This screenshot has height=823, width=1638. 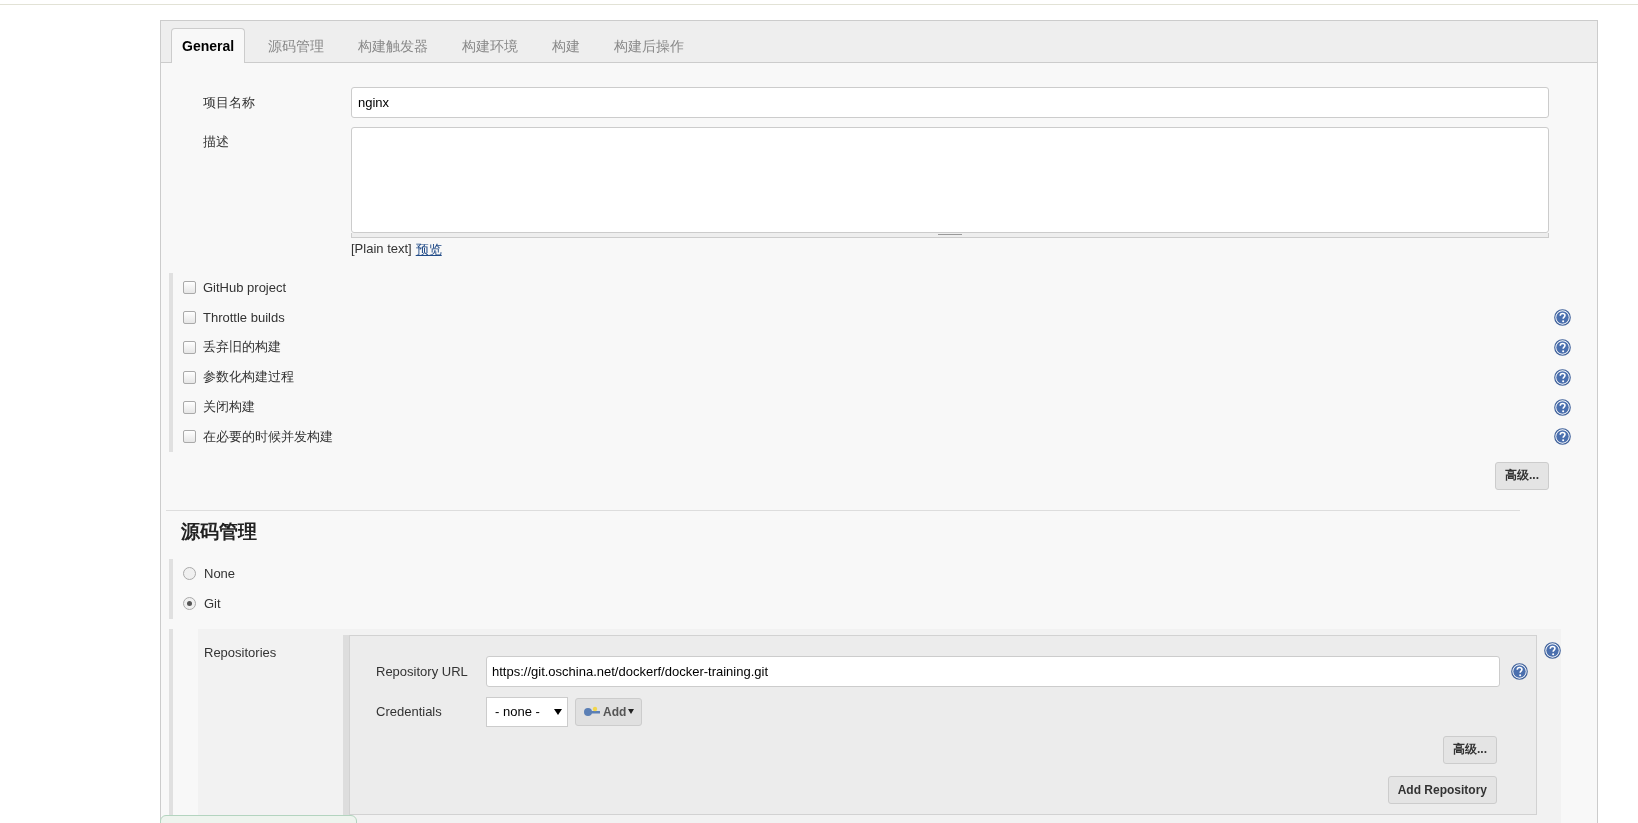 What do you see at coordinates (993, 671) in the screenshot?
I see `input-field: https://git.oschina.net/dockerf/docker-training.git` at bounding box center [993, 671].